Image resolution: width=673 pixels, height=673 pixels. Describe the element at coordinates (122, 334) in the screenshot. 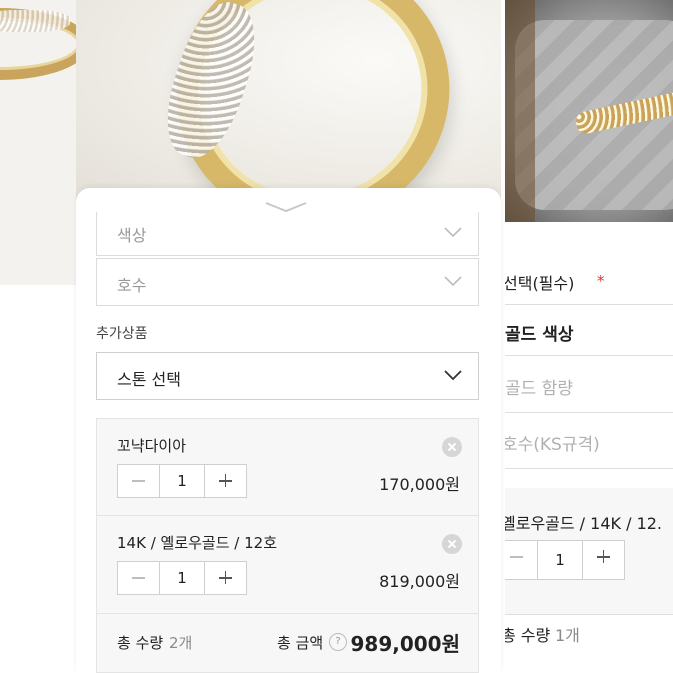

I see `addon-heading: 추가상품` at that location.